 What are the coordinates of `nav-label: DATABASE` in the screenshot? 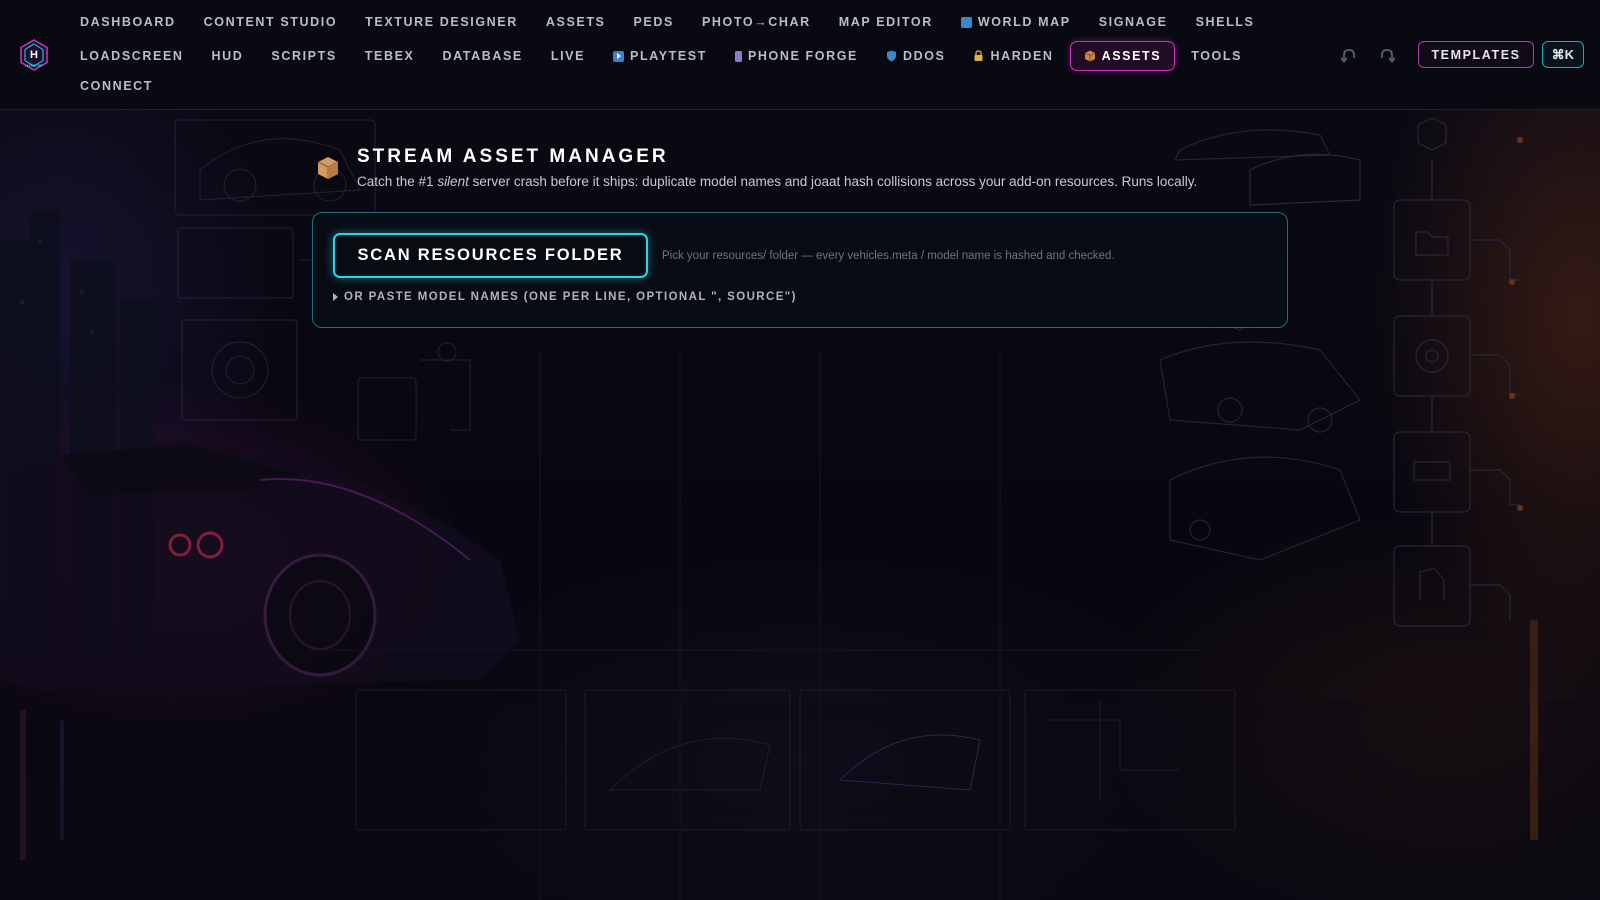 It's located at (482, 56).